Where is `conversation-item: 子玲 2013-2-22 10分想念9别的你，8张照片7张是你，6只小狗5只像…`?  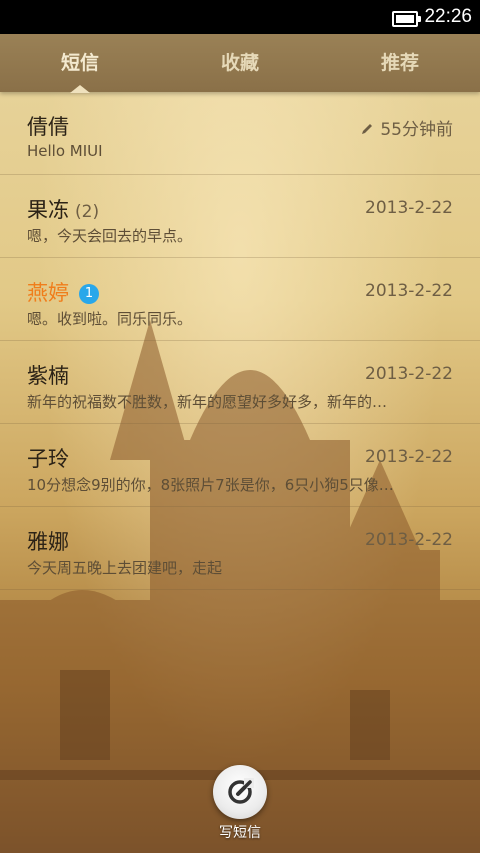 conversation-item: 子玲 2013-2-22 10分想念9别的你，8张照片7张是你，6只小狗5只像… is located at coordinates (240, 465).